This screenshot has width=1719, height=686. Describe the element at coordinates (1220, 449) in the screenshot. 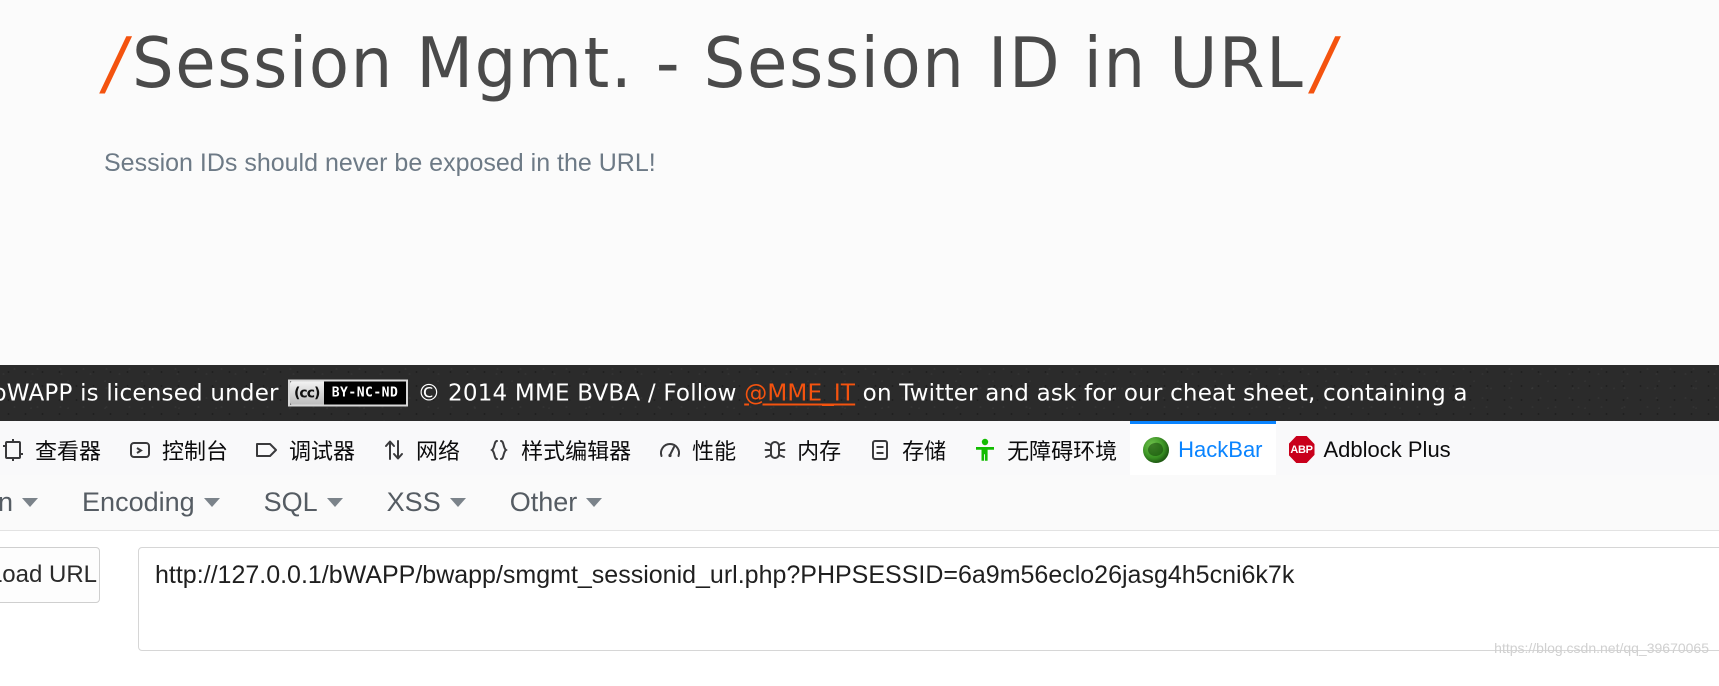

I see `tab-label: HackBar` at that location.